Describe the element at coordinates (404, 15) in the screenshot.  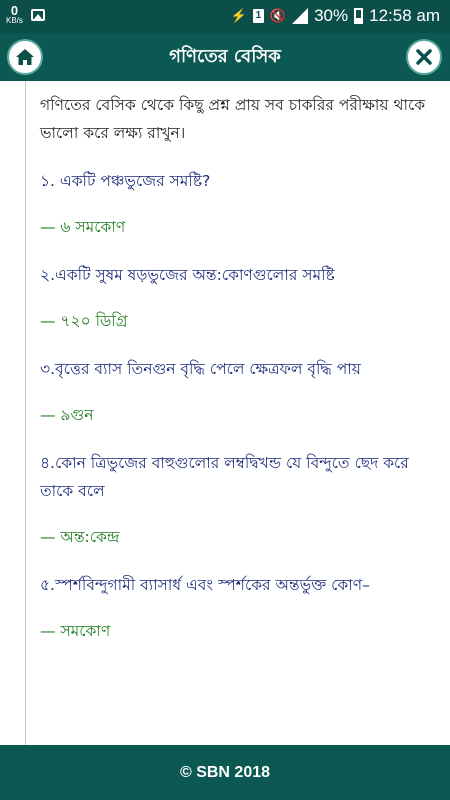
I see `clock: 12:58 am` at that location.